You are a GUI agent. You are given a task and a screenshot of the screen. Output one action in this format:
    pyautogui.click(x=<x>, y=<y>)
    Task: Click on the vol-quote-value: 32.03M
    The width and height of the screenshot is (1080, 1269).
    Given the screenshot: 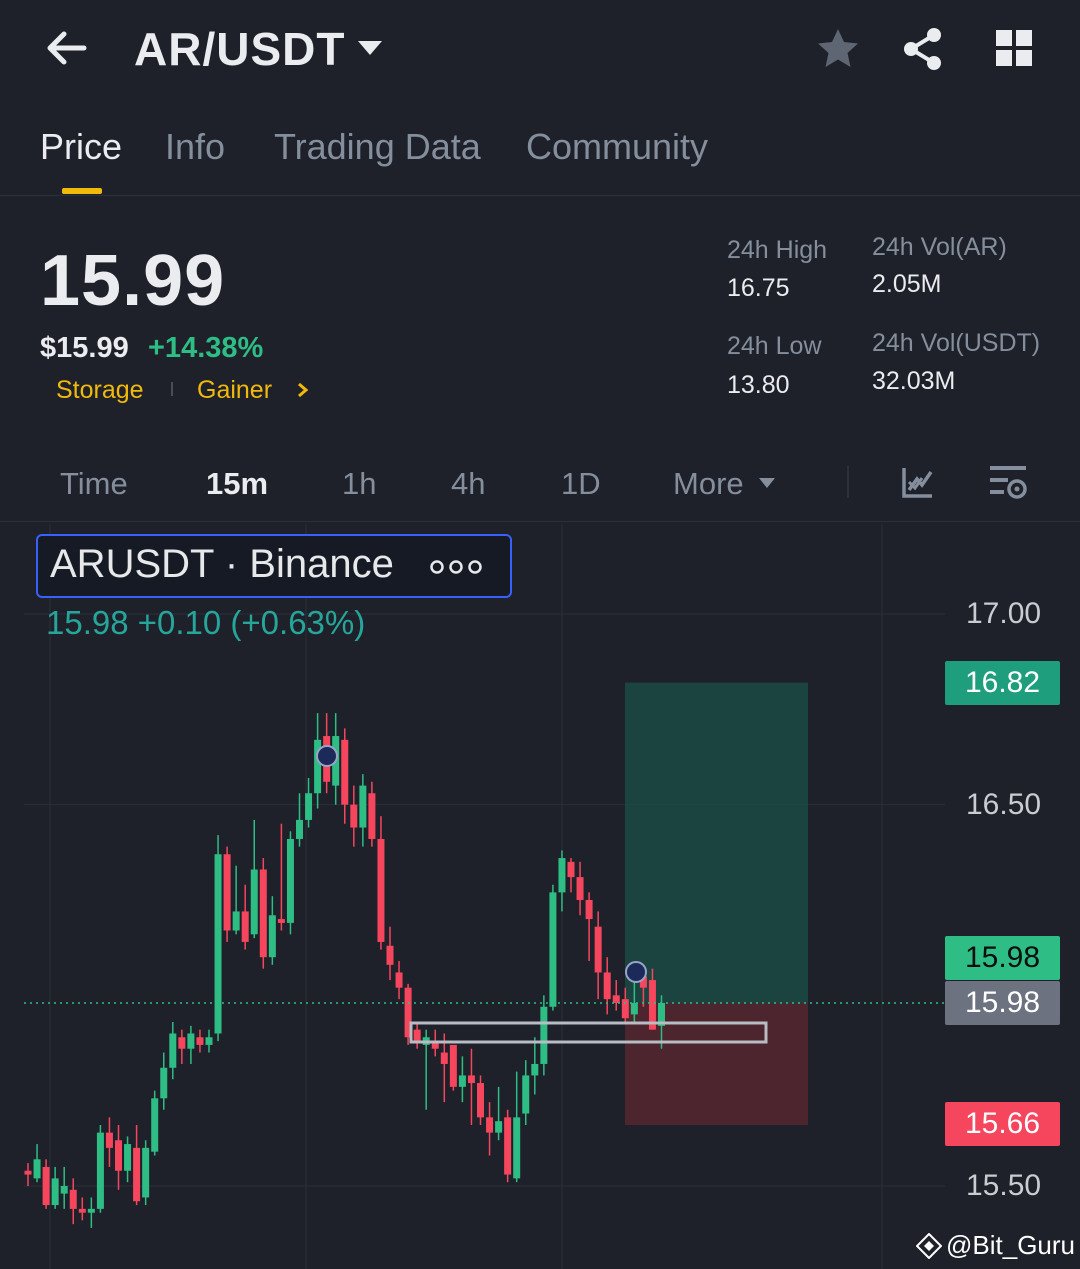 What is the action you would take?
    pyautogui.click(x=914, y=381)
    